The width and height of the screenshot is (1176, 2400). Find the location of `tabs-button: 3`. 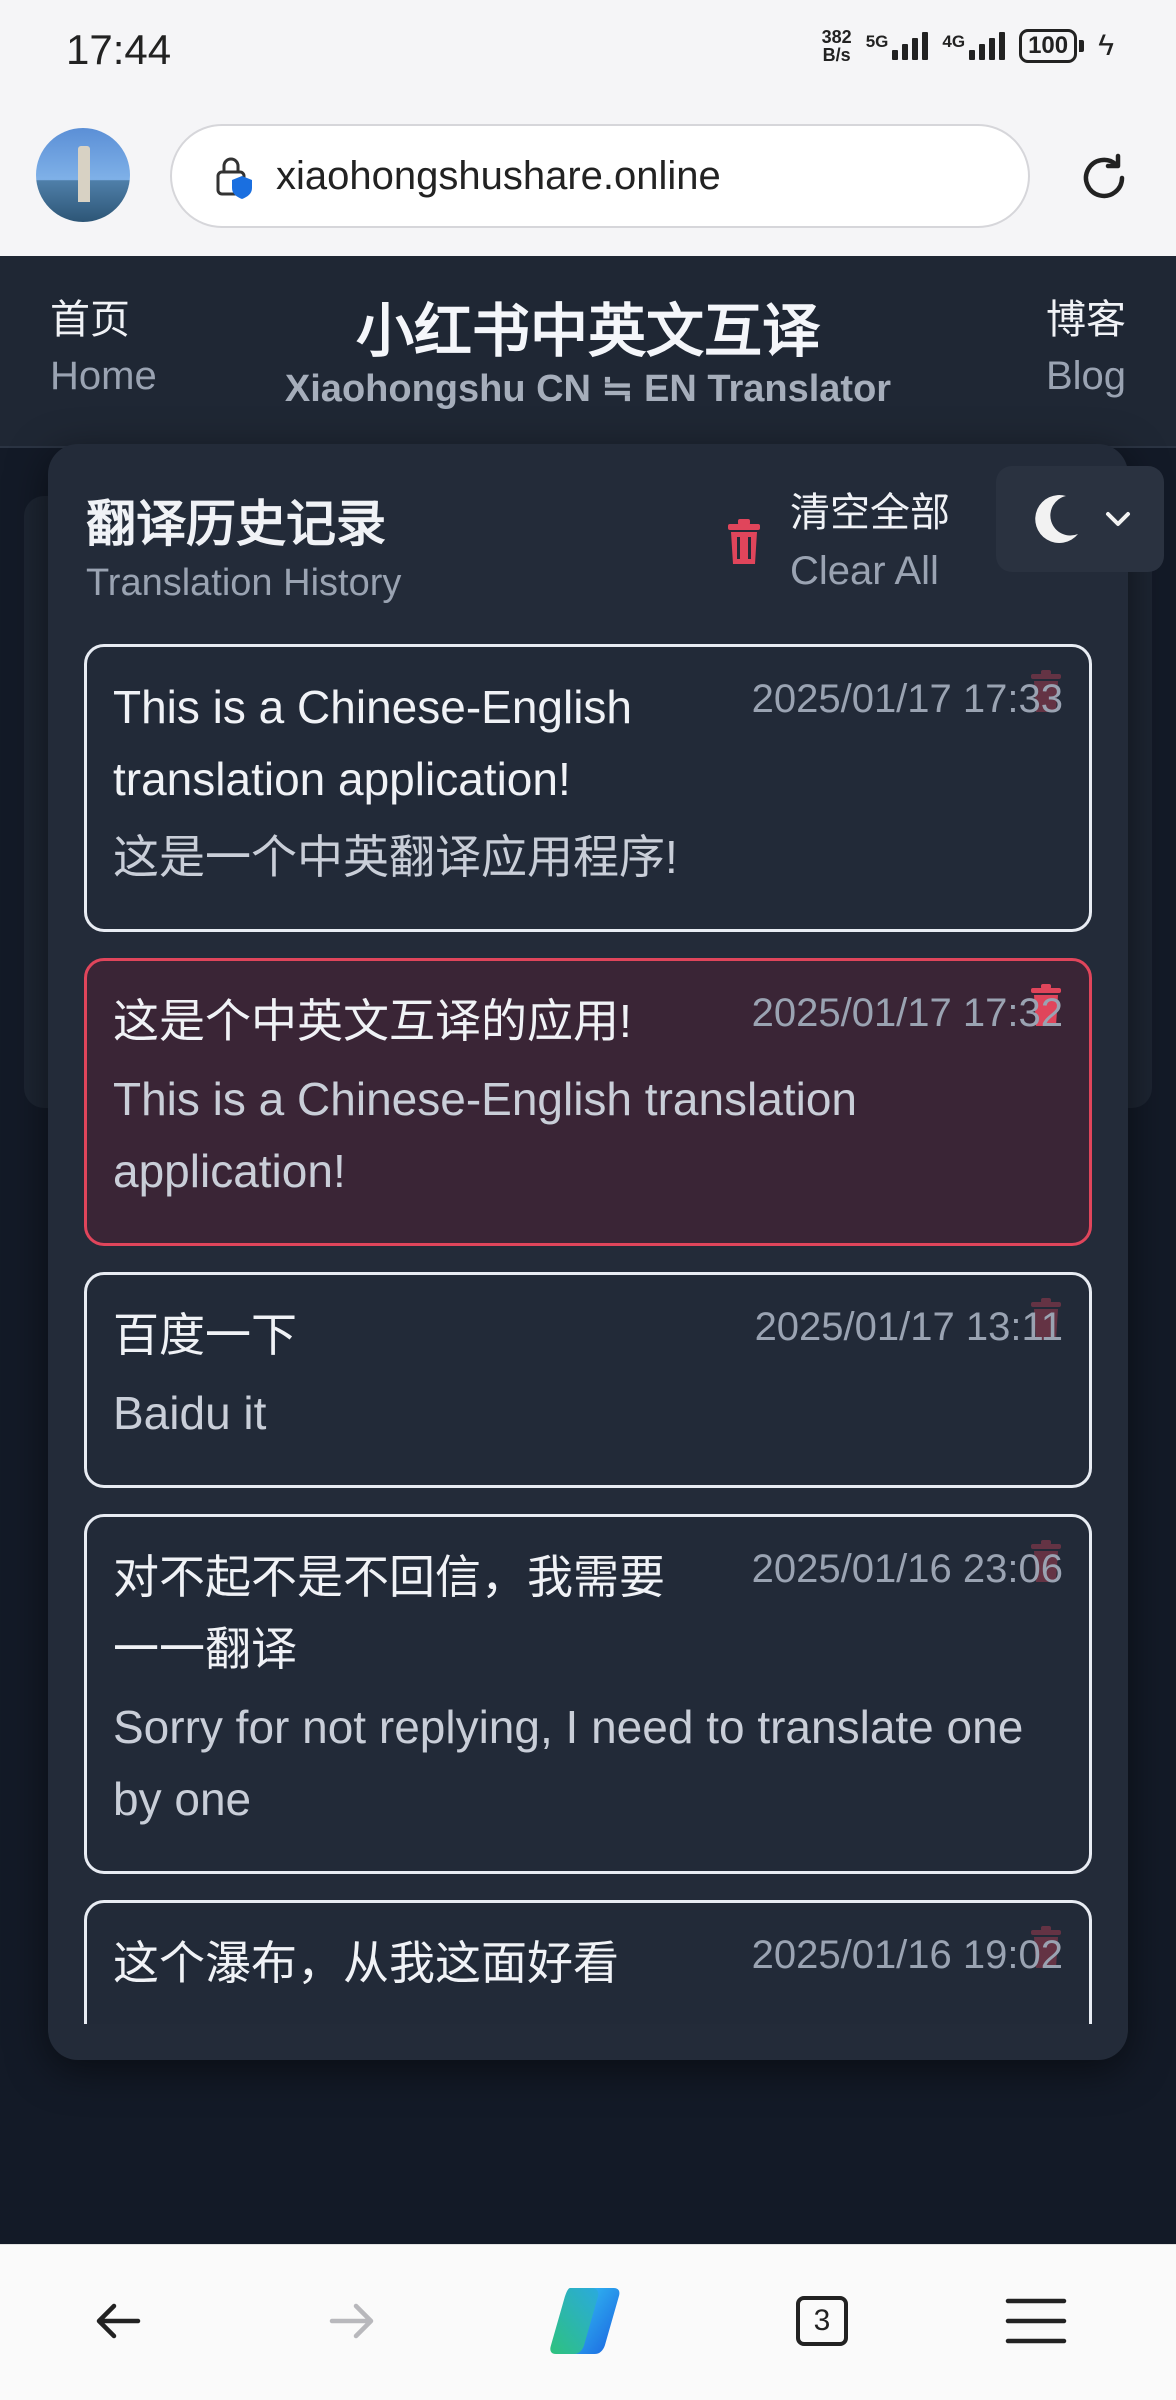

tabs-button: 3 is located at coordinates (822, 2321).